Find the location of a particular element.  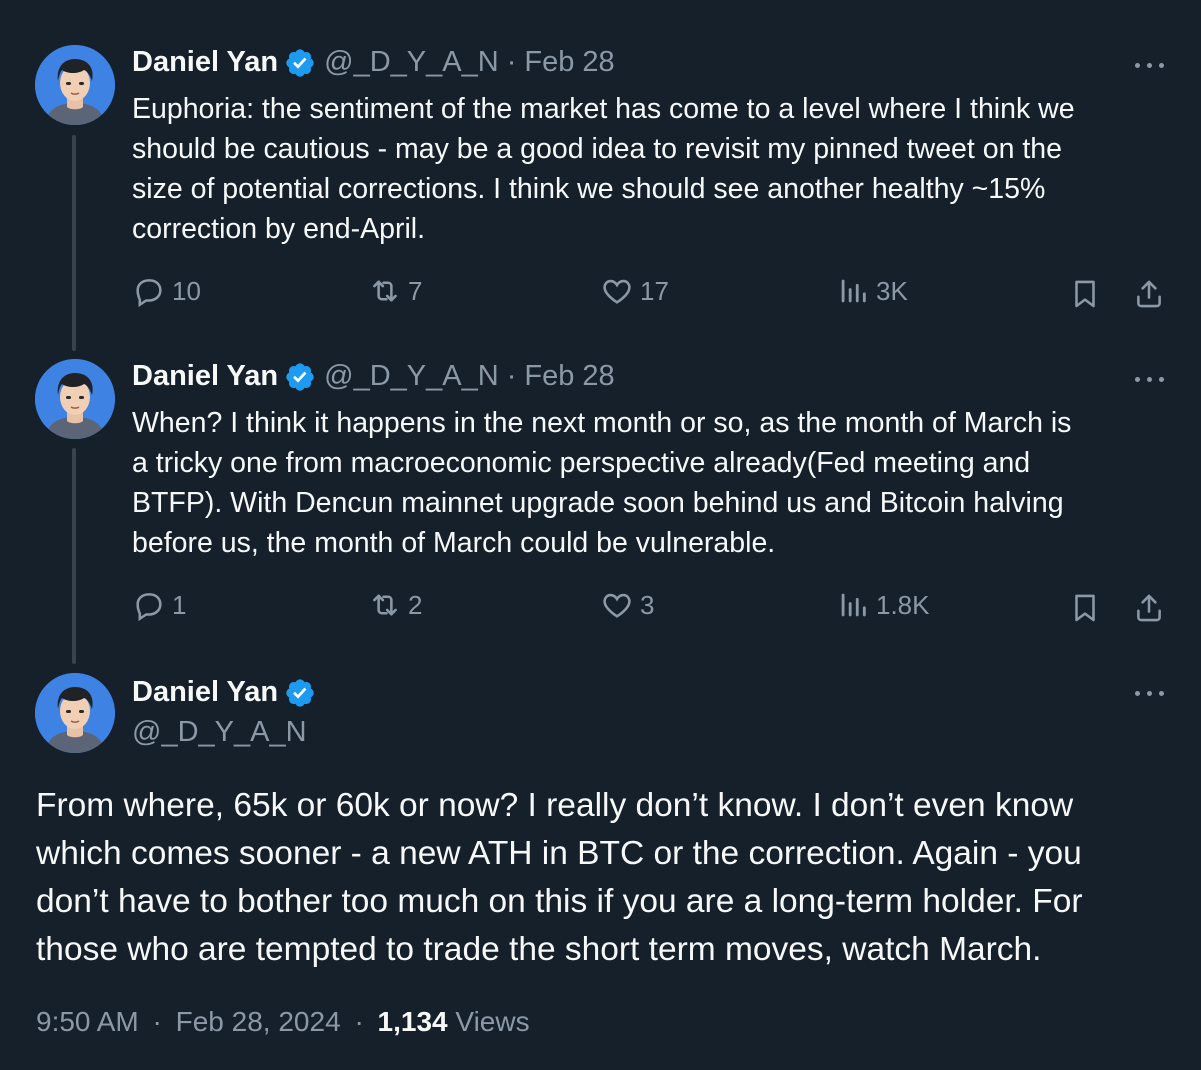

tweet-time: 9:50 AM is located at coordinates (87, 1021).